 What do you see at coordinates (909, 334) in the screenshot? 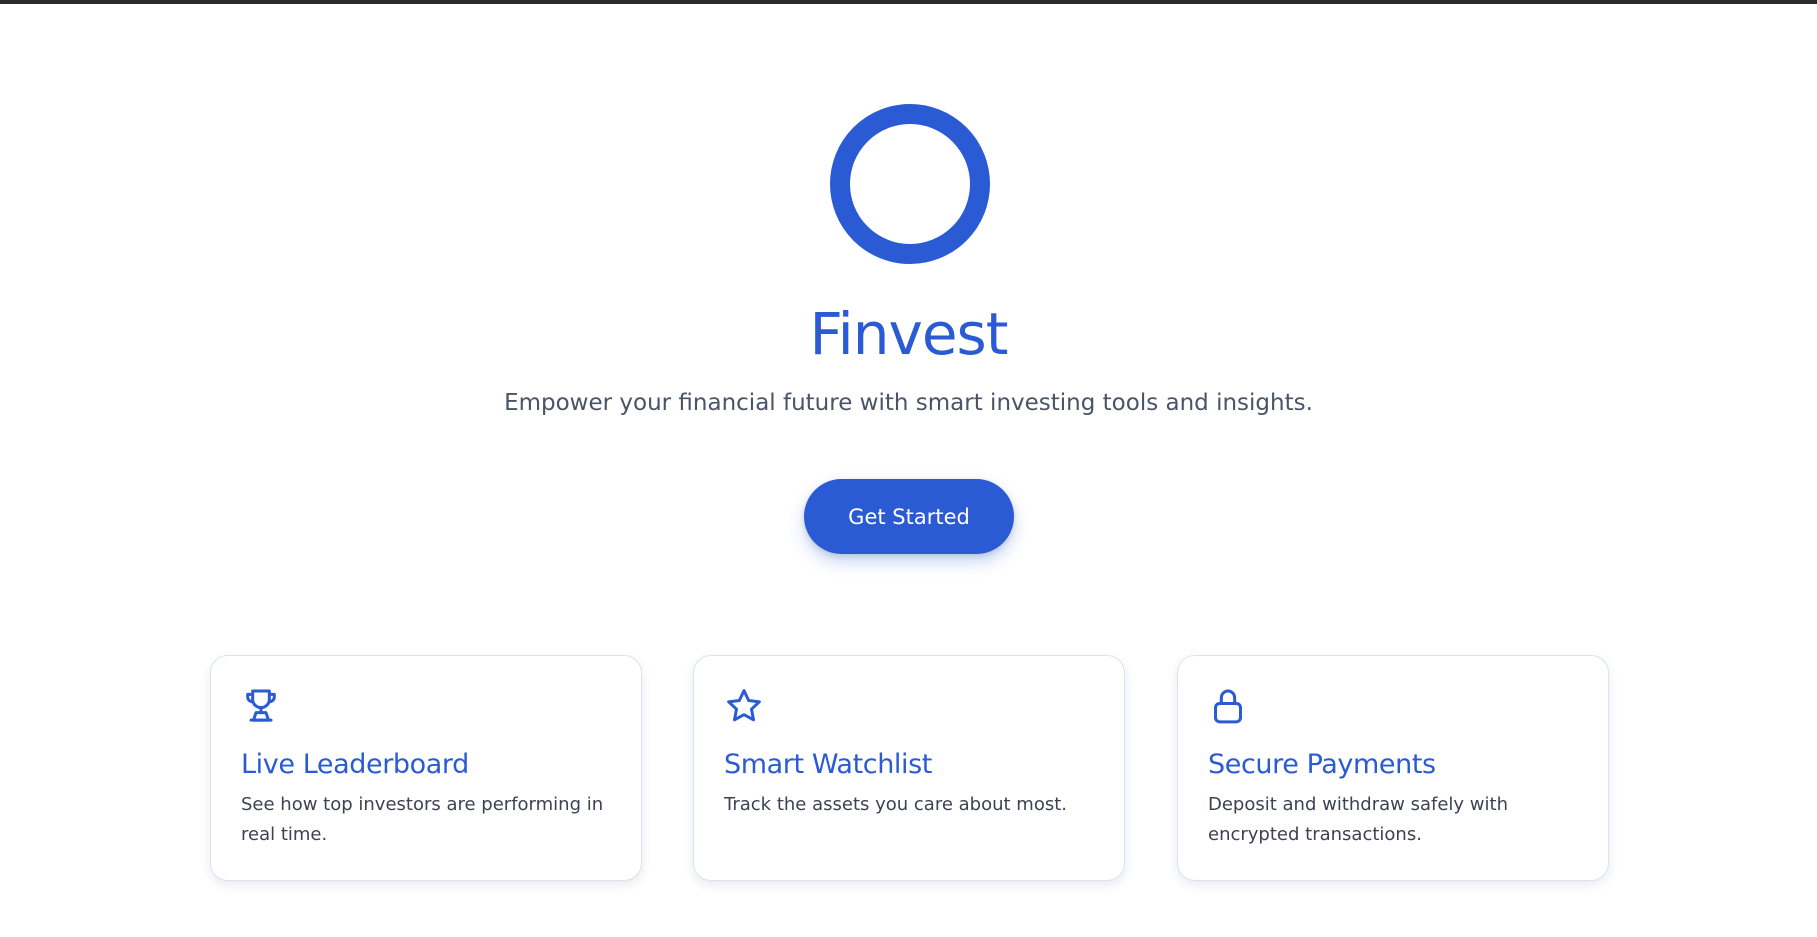
I see `app-title: Finvest` at bounding box center [909, 334].